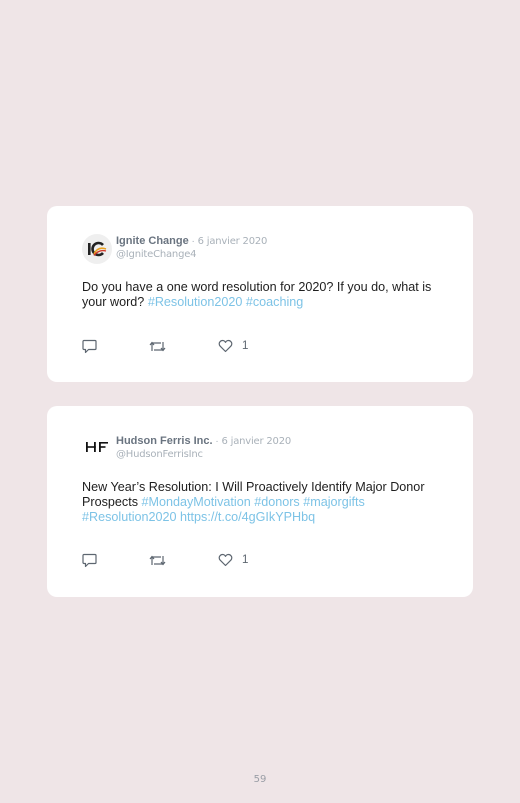  I want to click on hashtag-link: #coaching, so click(274, 302).